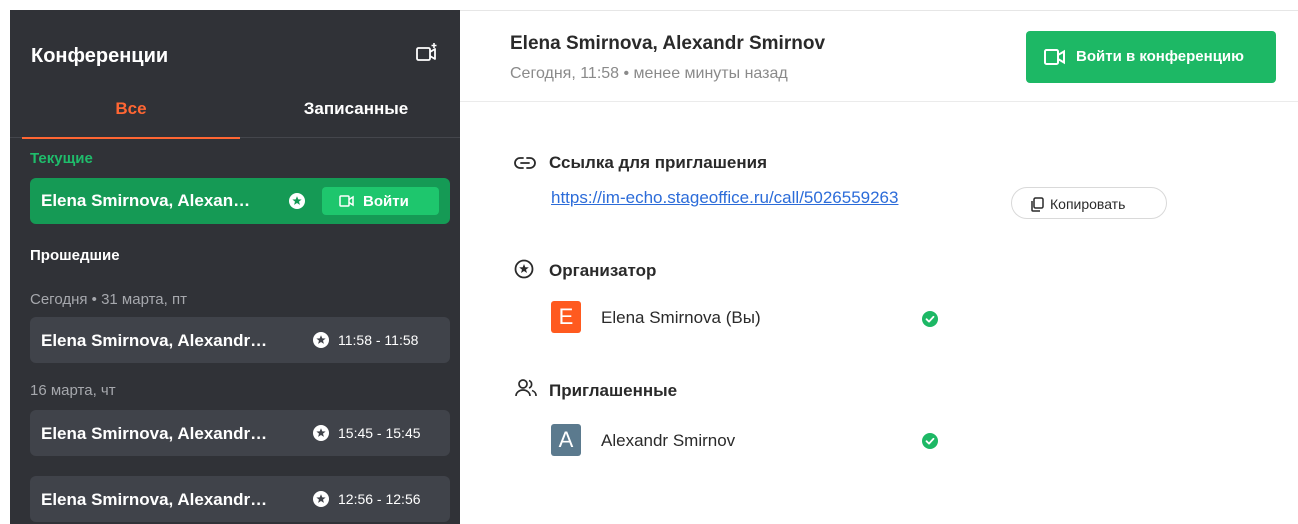 The image size is (1298, 524). I want to click on new-conference-button, so click(427, 54).